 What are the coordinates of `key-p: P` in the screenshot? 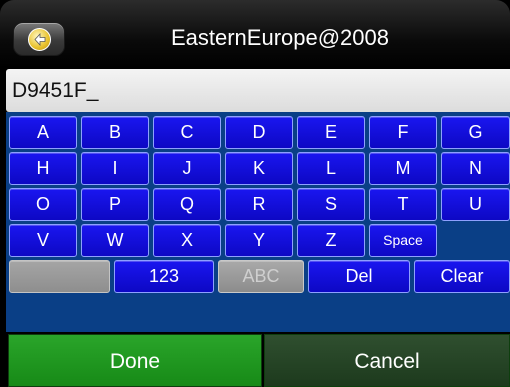 It's located at (115, 204).